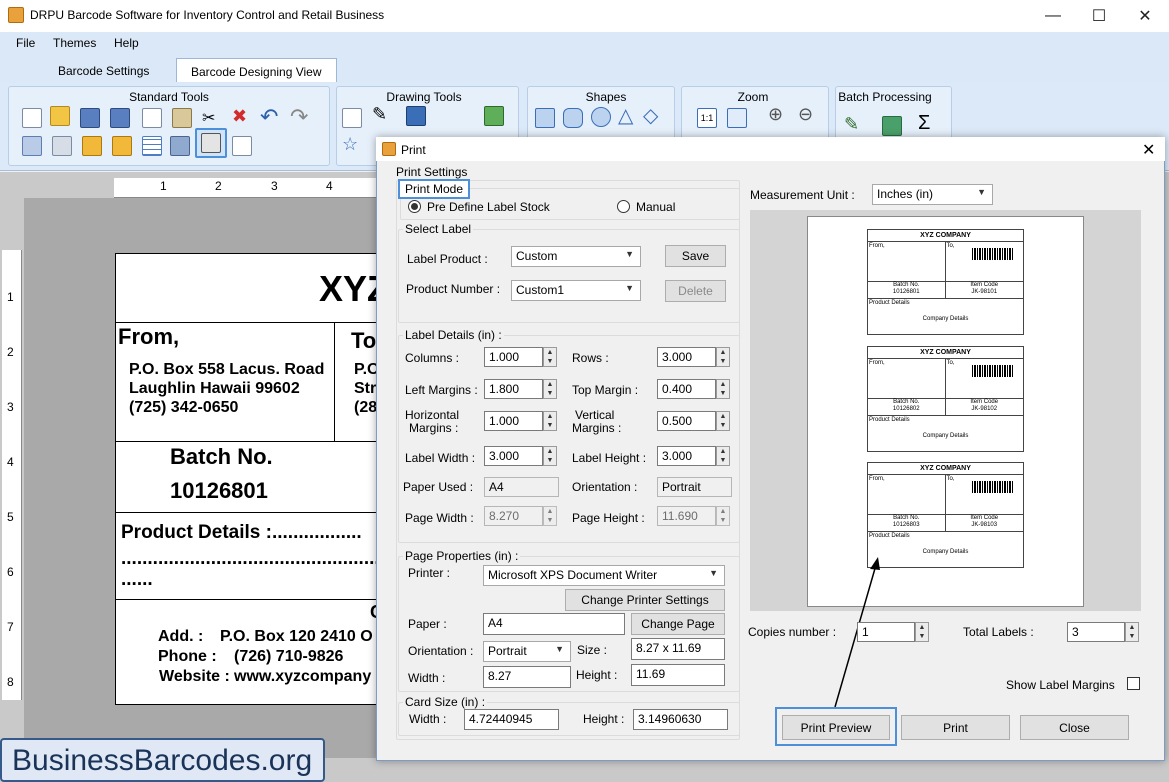 Image resolution: width=1169 pixels, height=782 pixels. I want to click on rectangle-icon, so click(545, 118).